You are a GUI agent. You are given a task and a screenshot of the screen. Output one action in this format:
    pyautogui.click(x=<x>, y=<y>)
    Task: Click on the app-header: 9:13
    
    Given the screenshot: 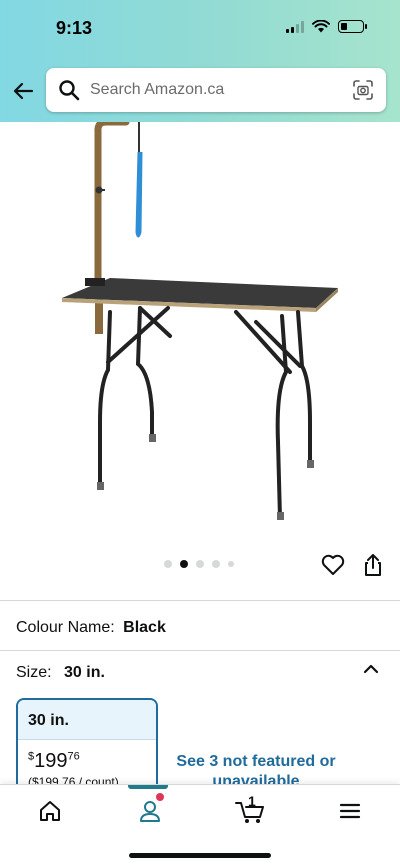 What is the action you would take?
    pyautogui.click(x=200, y=61)
    